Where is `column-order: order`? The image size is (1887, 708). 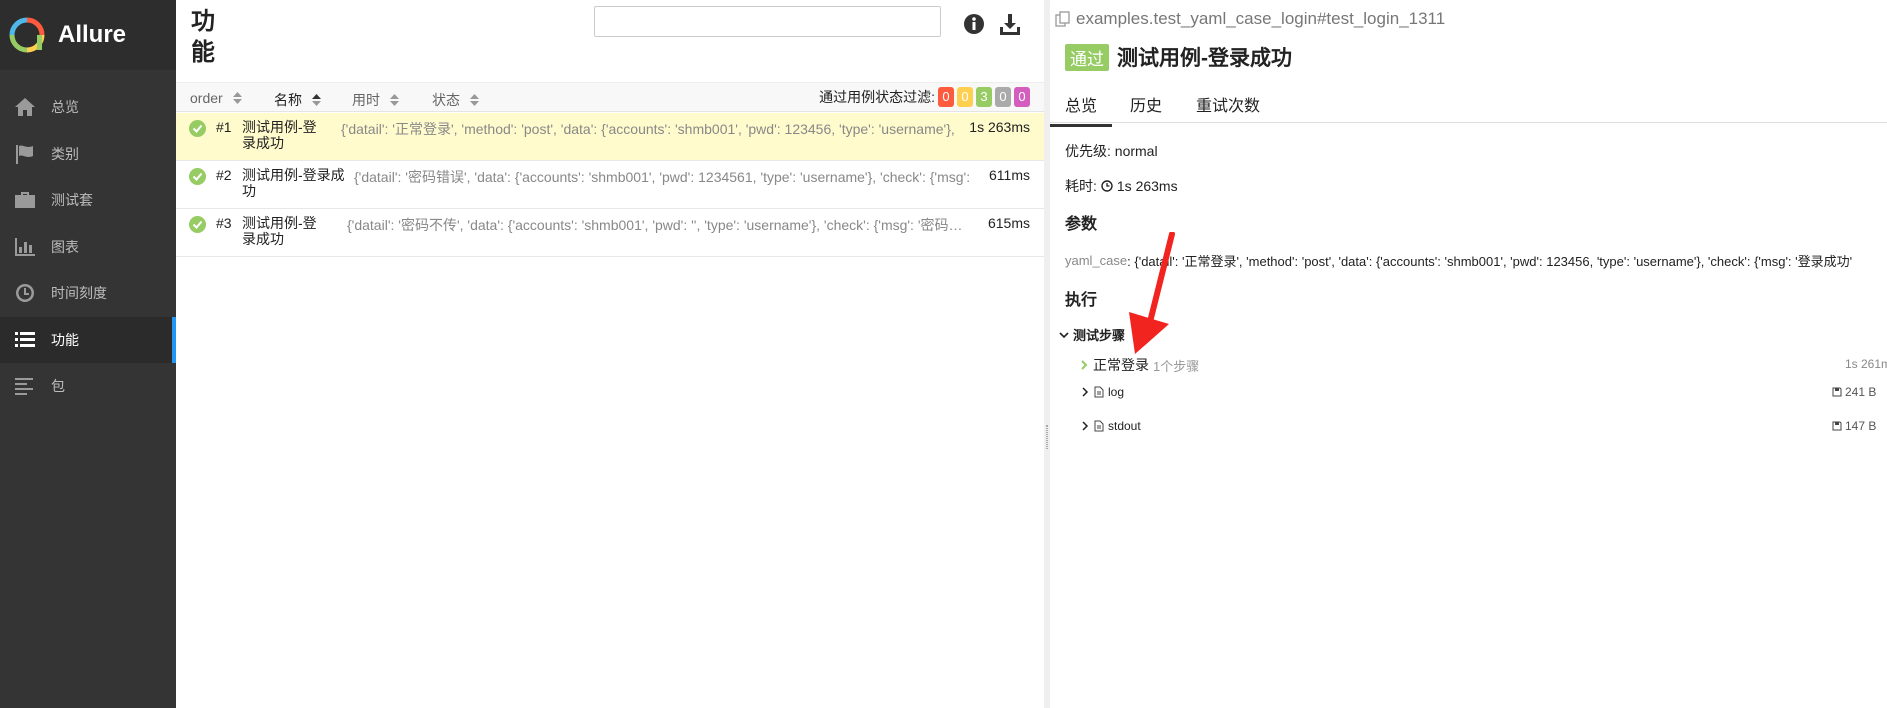
column-order: order is located at coordinates (216, 98).